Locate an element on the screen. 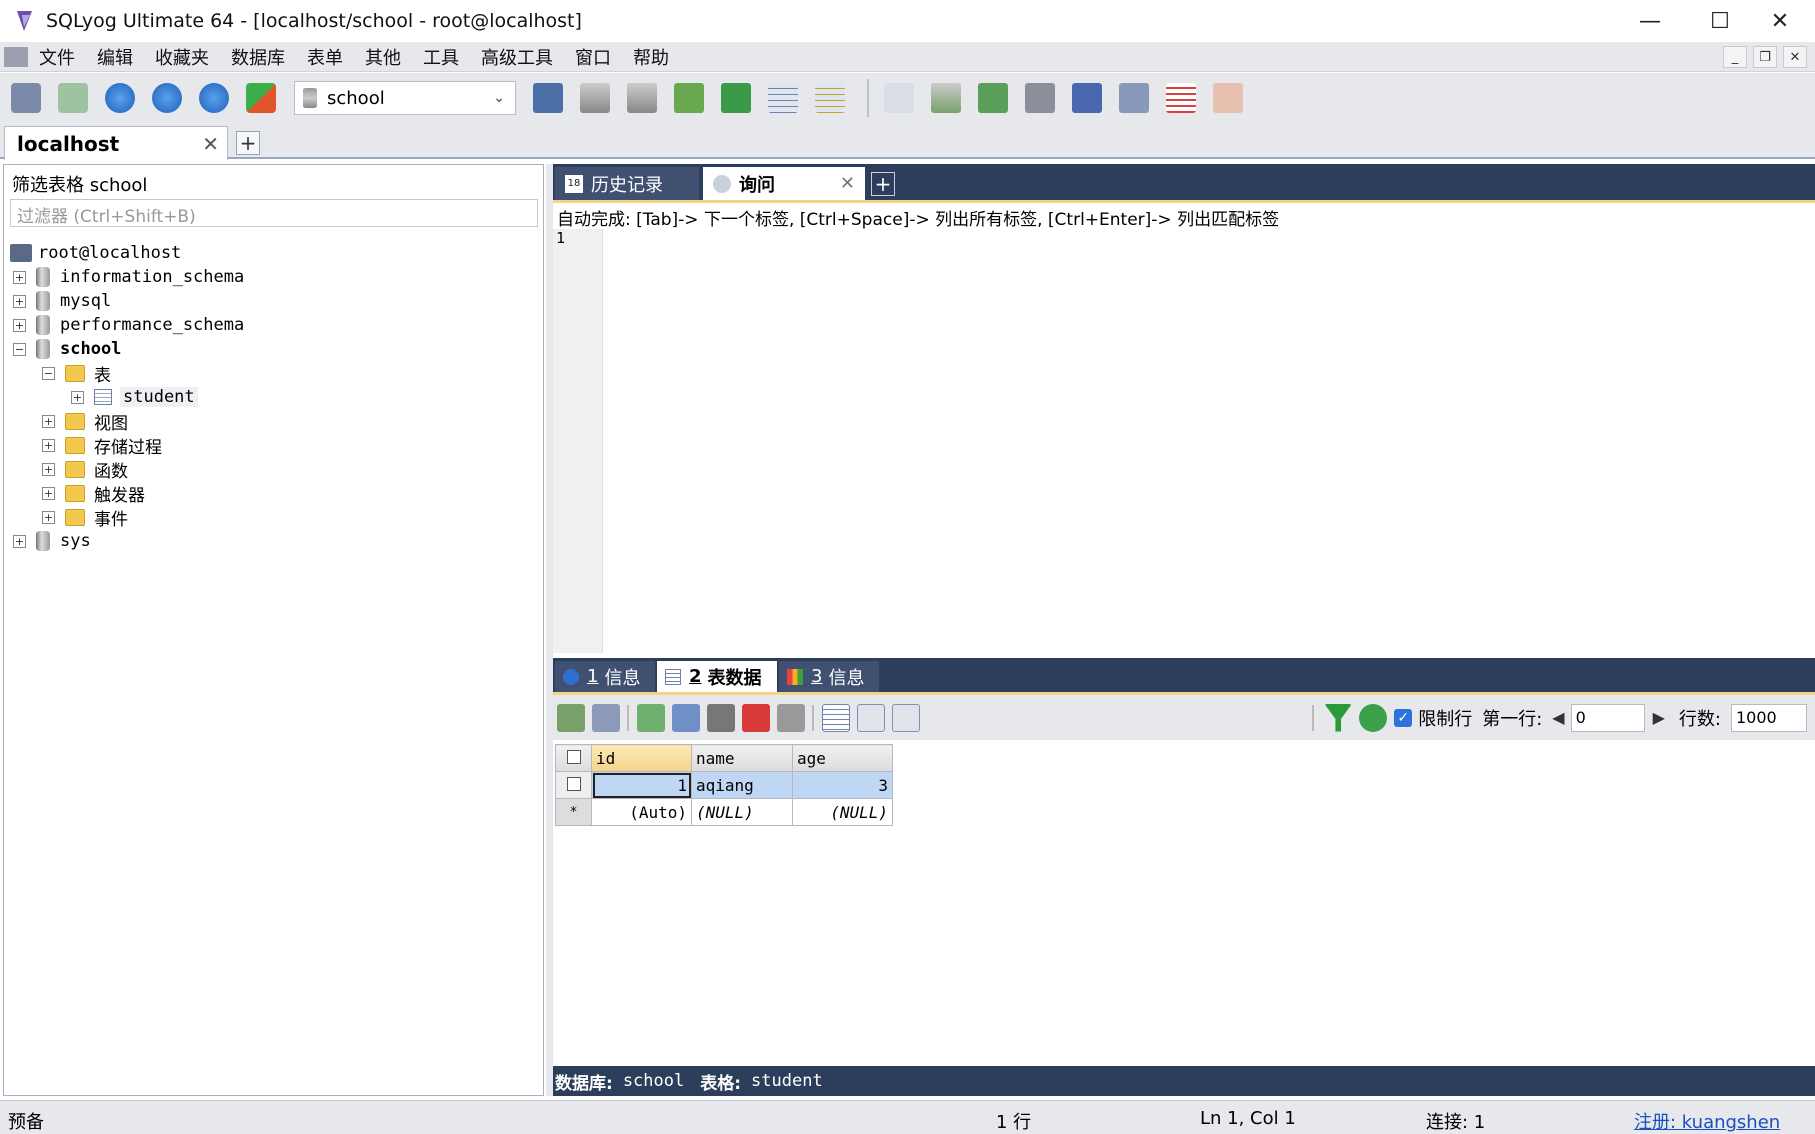  menu-file: 文件 is located at coordinates (57, 57).